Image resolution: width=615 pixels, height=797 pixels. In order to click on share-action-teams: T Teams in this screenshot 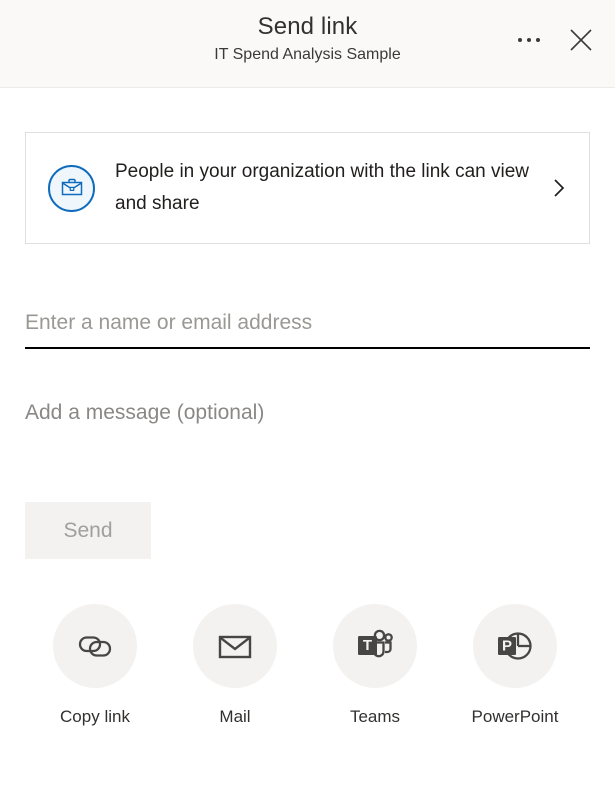, I will do `click(375, 666)`.